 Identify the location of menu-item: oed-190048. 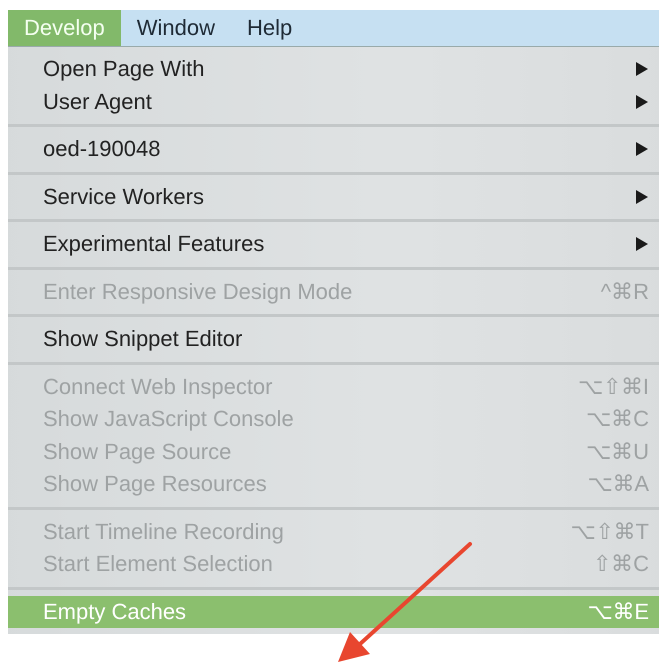
(333, 149).